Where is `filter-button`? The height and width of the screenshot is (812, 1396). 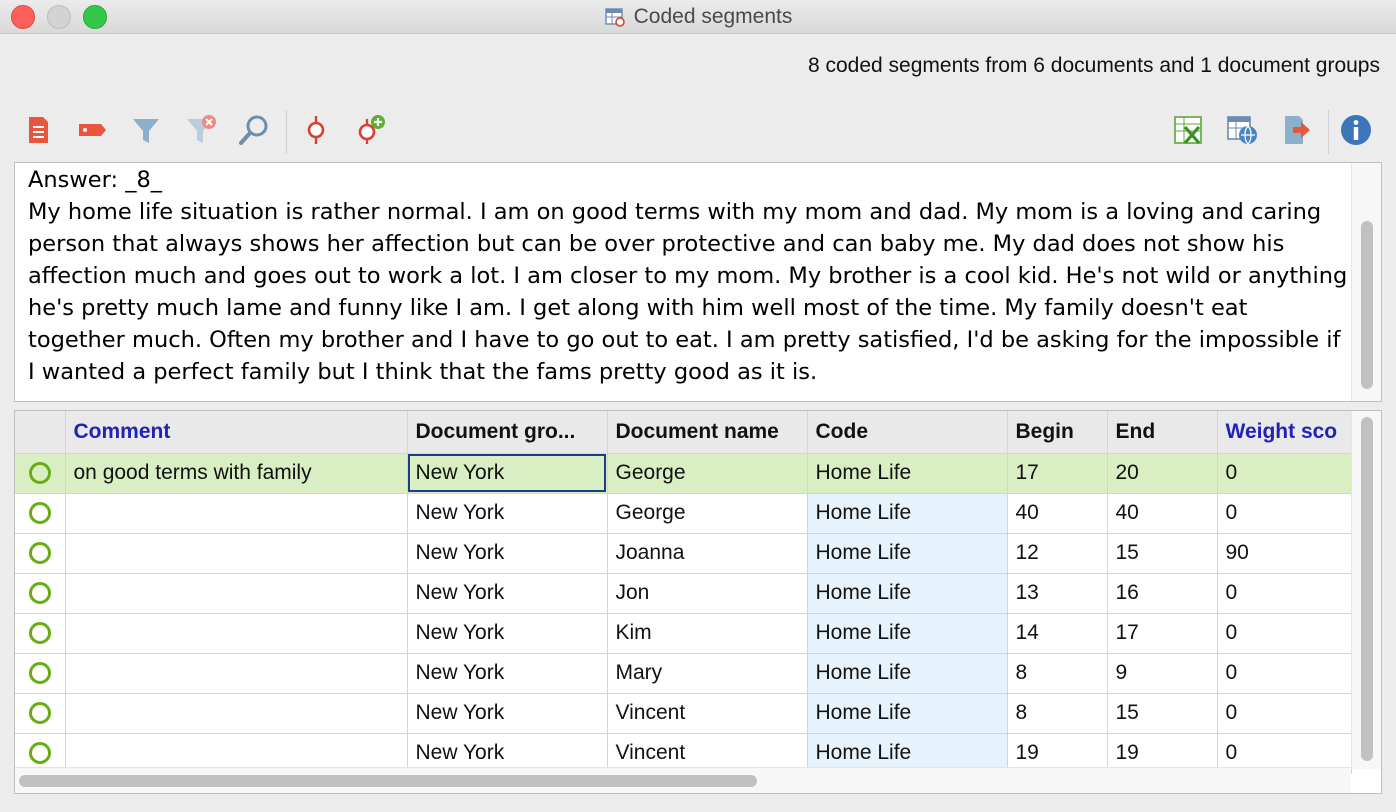
filter-button is located at coordinates (146, 130).